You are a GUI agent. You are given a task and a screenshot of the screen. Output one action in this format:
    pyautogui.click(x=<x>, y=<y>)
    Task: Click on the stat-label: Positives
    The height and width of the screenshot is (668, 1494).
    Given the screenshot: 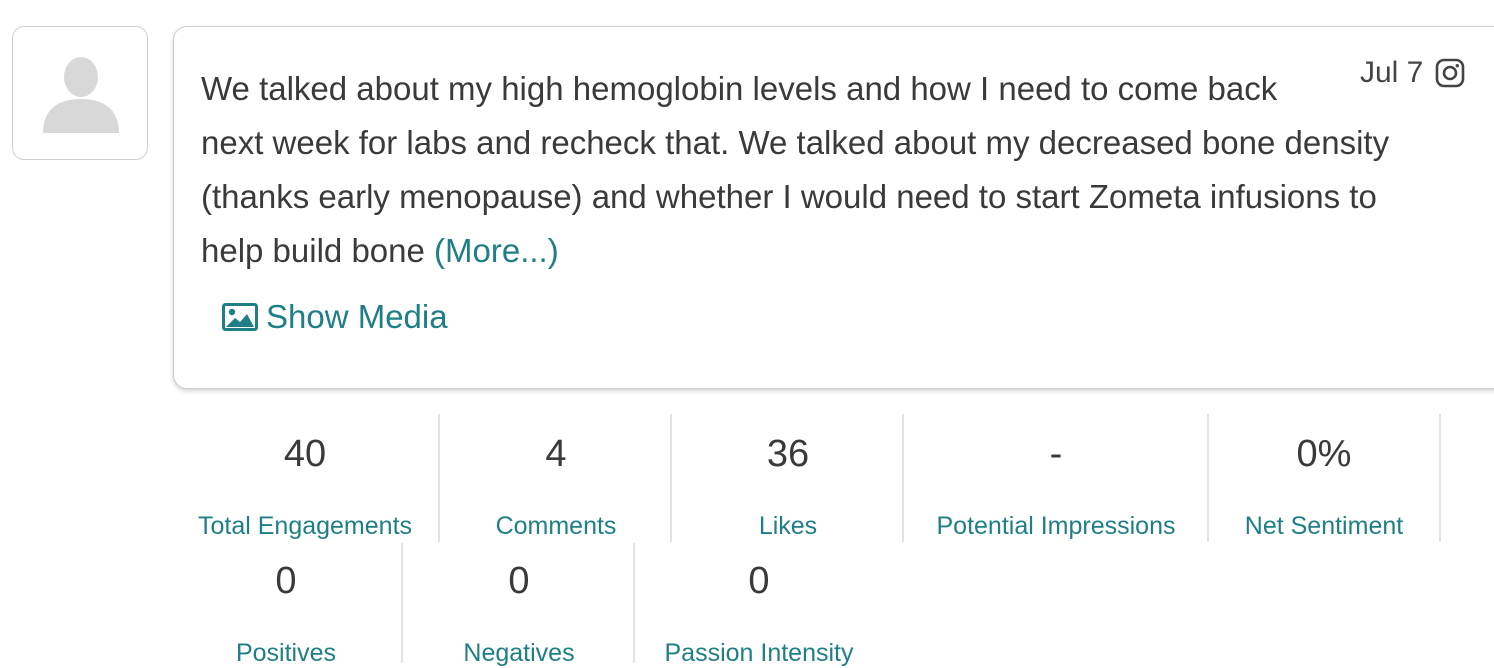 What is the action you would take?
    pyautogui.click(x=286, y=653)
    